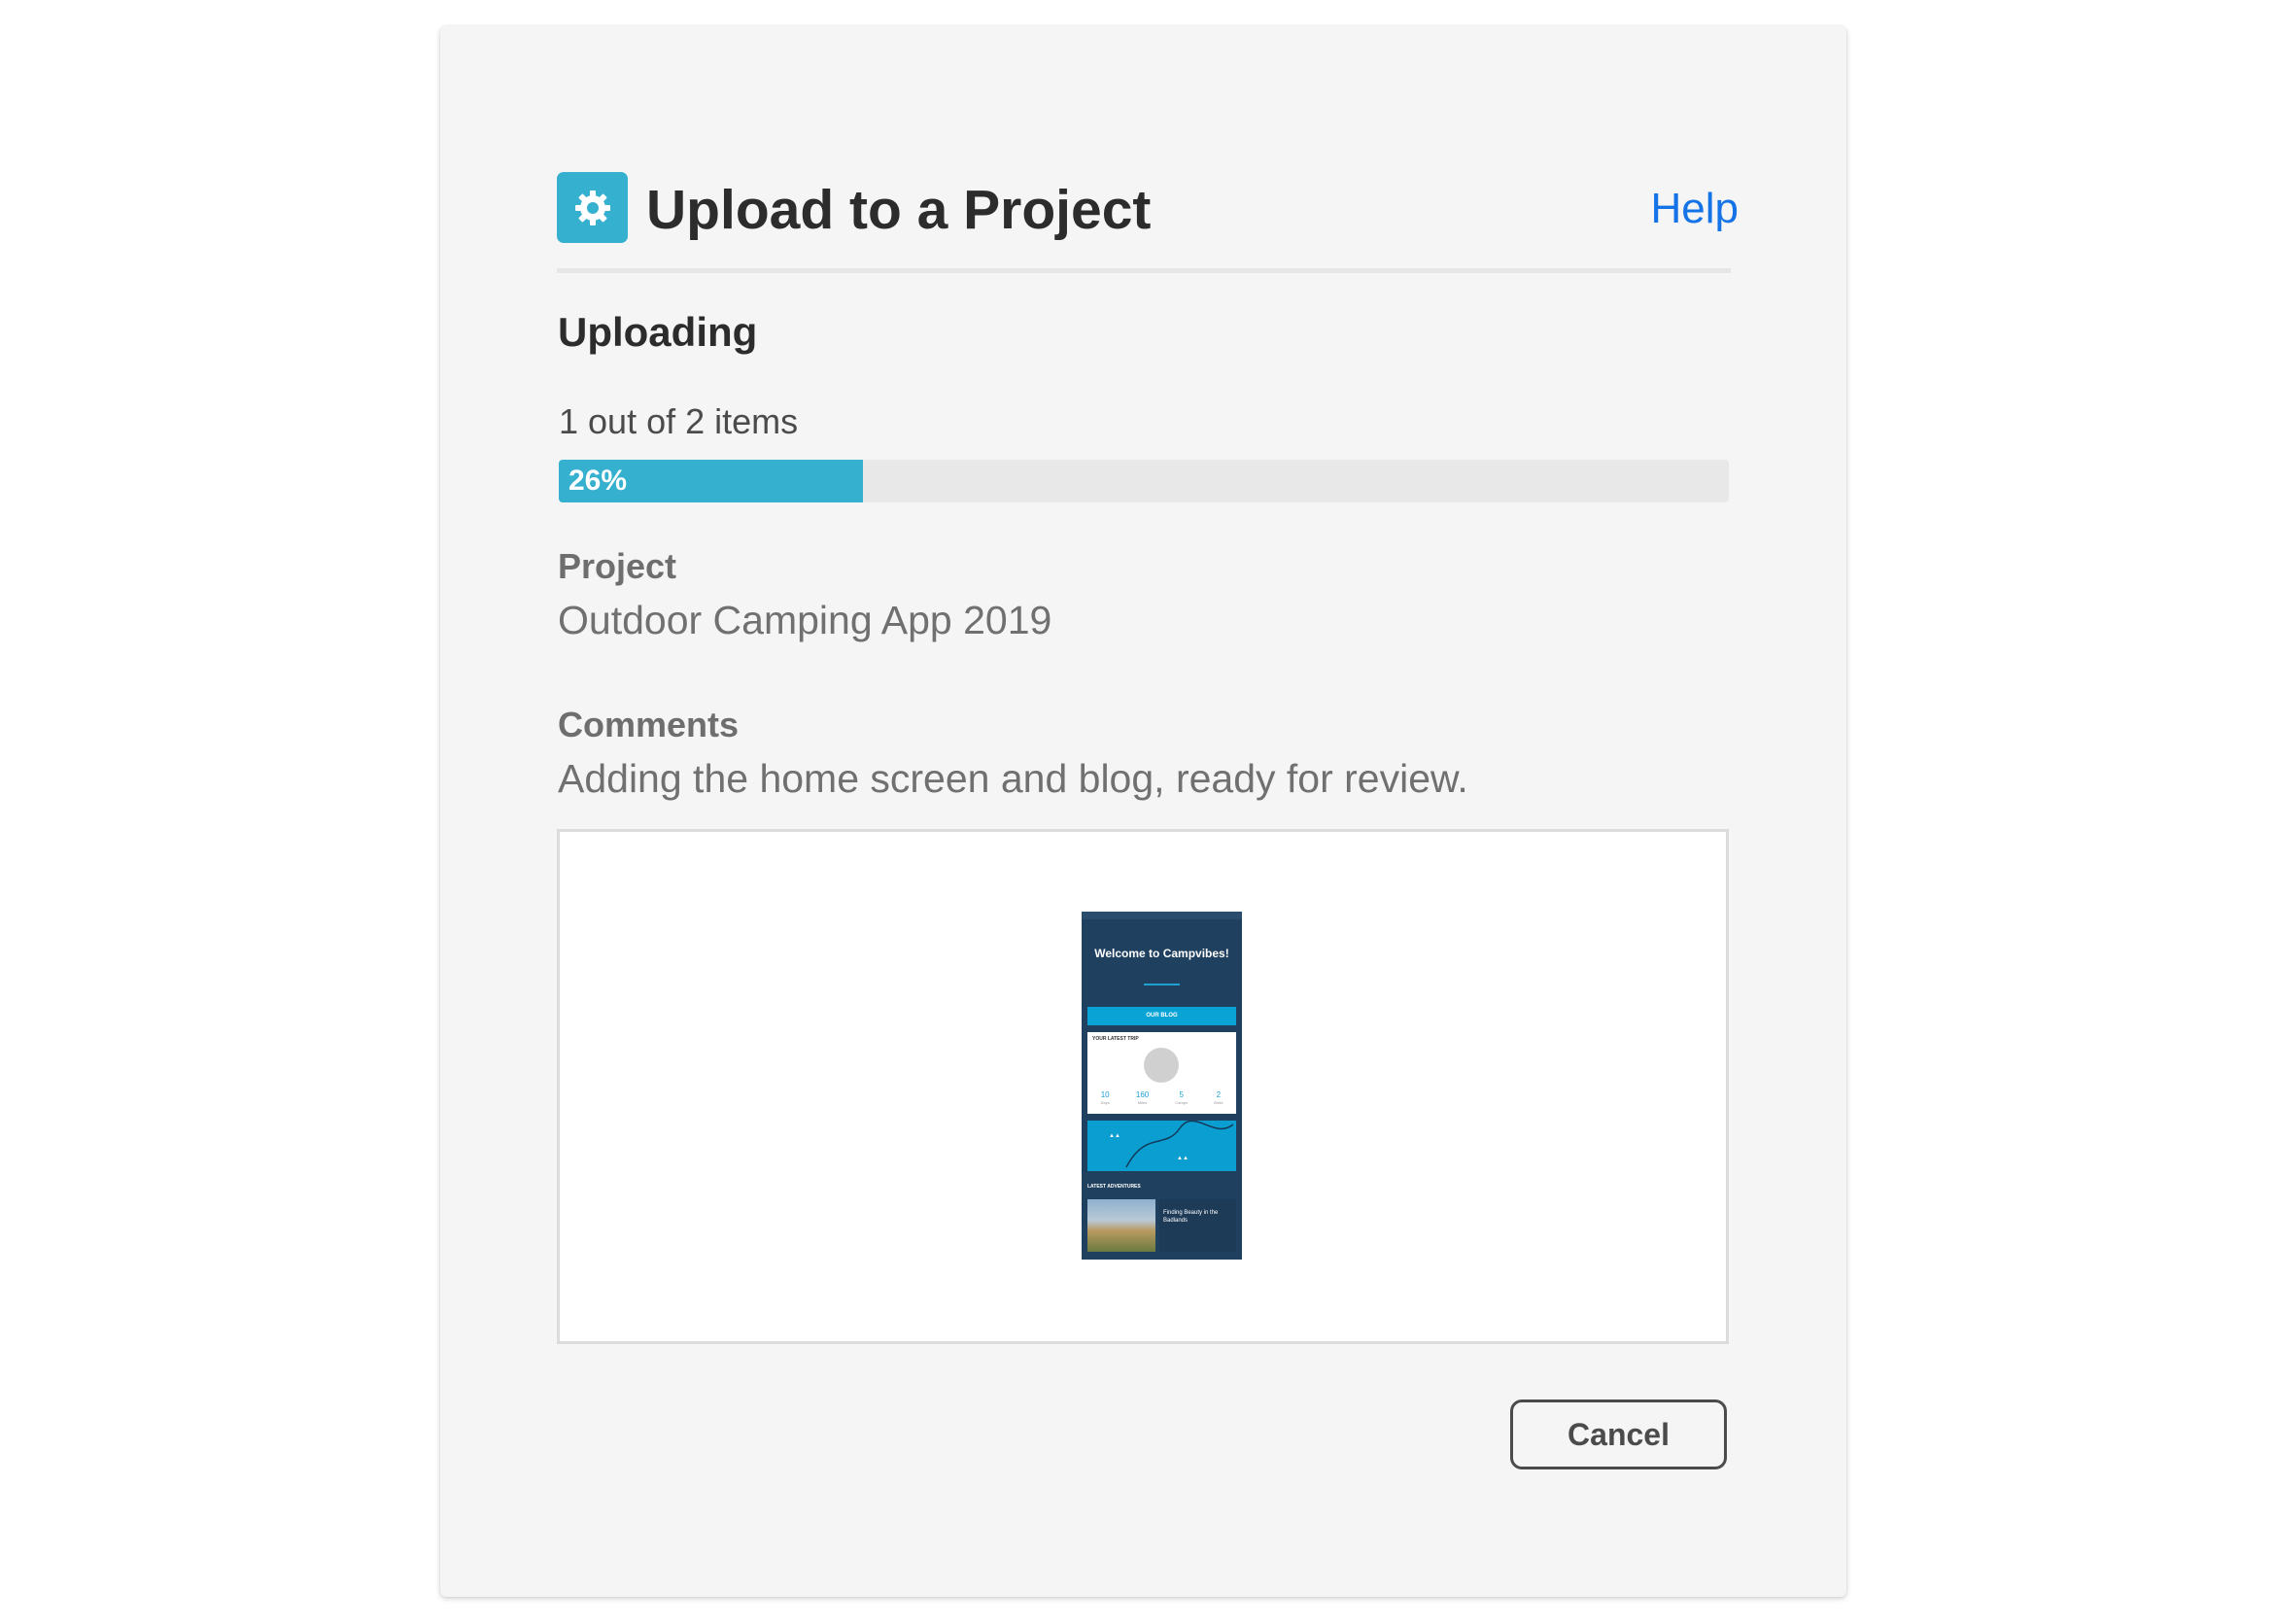 The height and width of the screenshot is (1624, 2274). What do you see at coordinates (658, 332) in the screenshot?
I see `uploading-heading: Uploading` at bounding box center [658, 332].